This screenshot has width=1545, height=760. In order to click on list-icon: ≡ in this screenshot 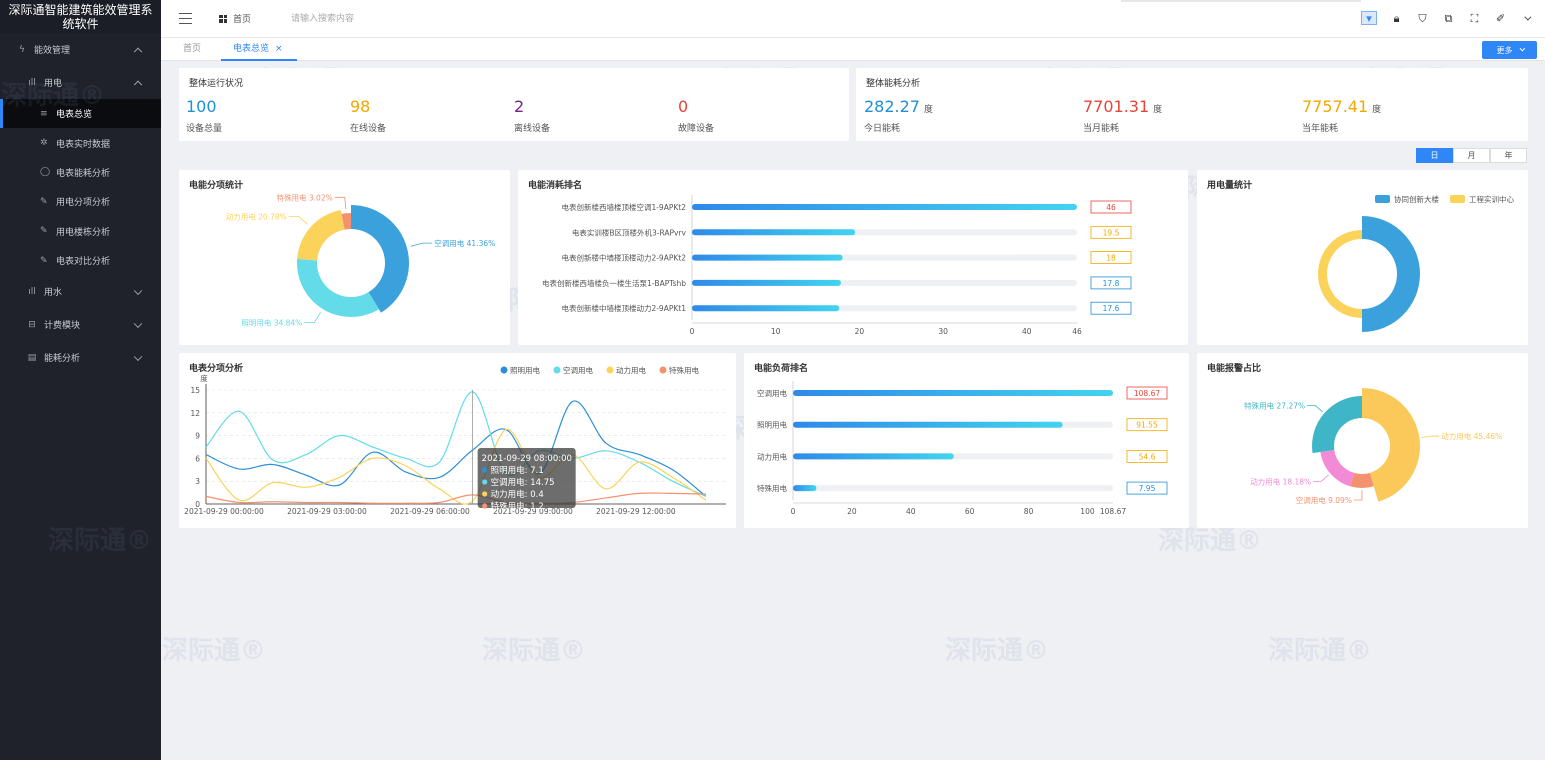, I will do `click(44, 113)`.